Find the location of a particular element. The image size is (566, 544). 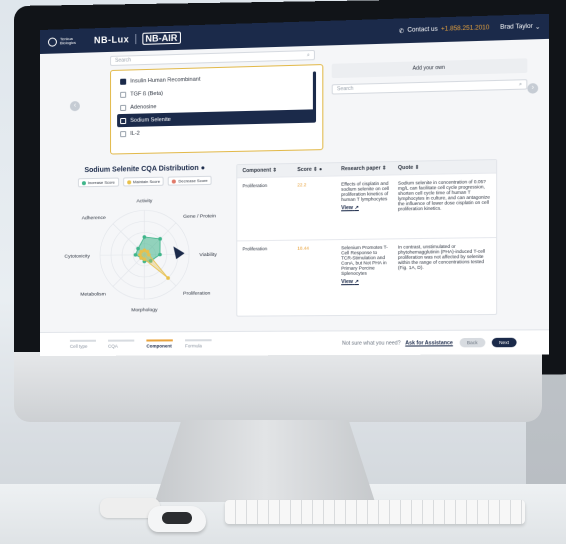

add-own-title: Add your own is located at coordinates (429, 68).